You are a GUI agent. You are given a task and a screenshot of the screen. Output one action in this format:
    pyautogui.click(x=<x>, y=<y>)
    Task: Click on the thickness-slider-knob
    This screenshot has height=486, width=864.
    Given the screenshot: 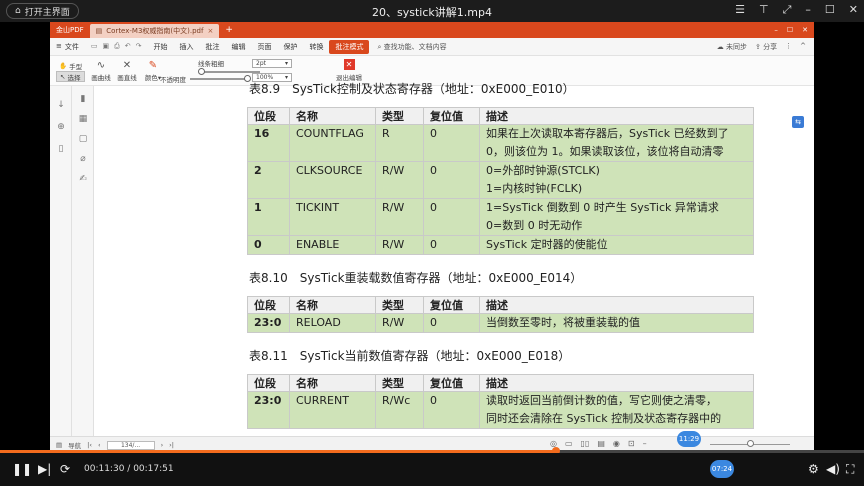 What is the action you would take?
    pyautogui.click(x=201, y=71)
    